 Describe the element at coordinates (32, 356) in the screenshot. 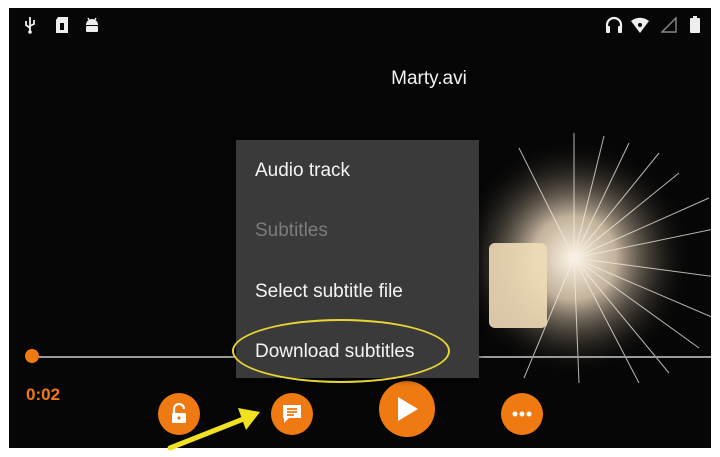

I see `seek-bar-thumb` at that location.